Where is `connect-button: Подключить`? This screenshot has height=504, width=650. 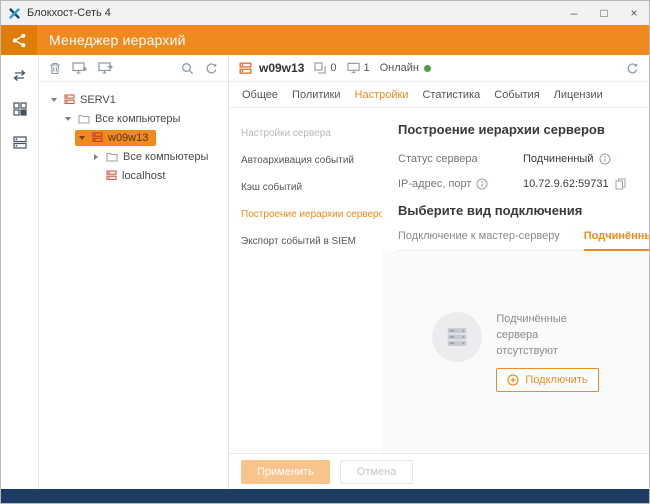 connect-button: Подключить is located at coordinates (547, 379).